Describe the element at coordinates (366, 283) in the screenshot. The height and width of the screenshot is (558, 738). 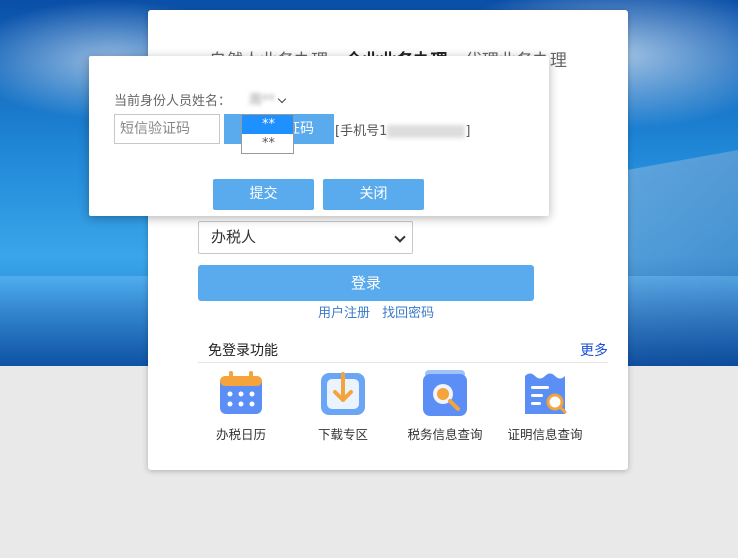
I see `login-button: 登录` at that location.